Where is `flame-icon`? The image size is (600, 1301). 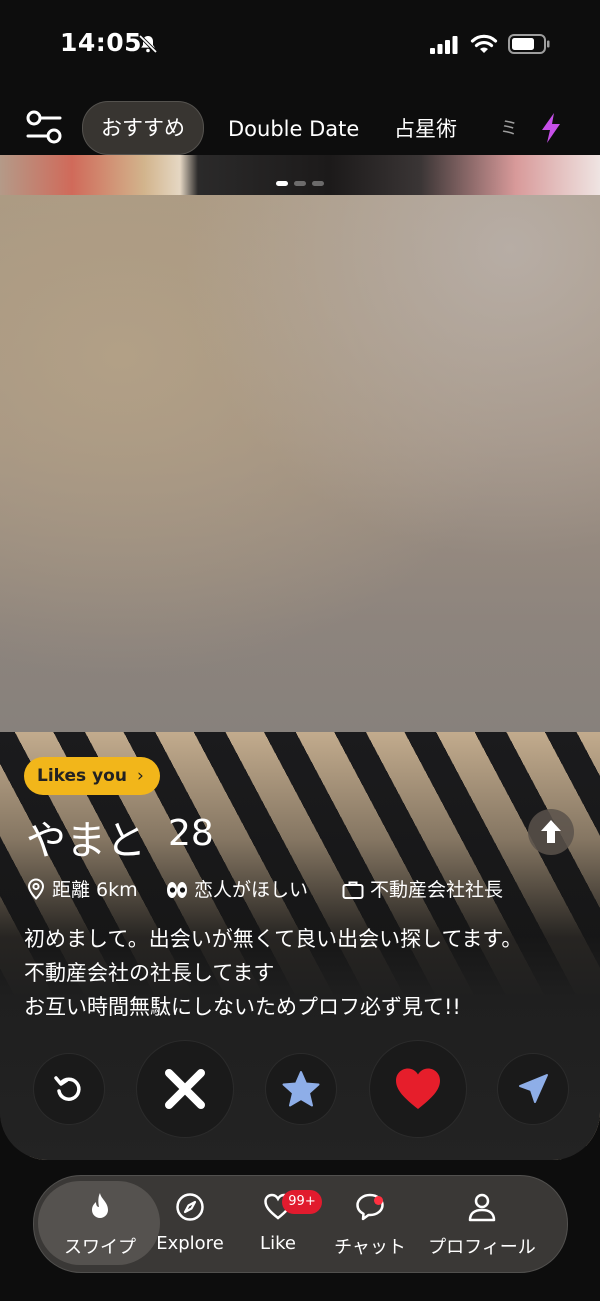 flame-icon is located at coordinates (100, 1205).